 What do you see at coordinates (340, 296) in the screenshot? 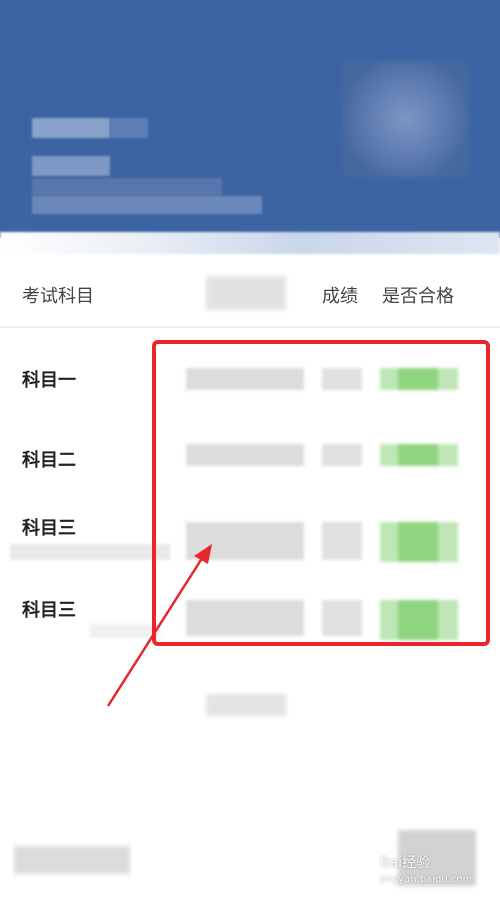
I see `column-header-score: 成绩` at bounding box center [340, 296].